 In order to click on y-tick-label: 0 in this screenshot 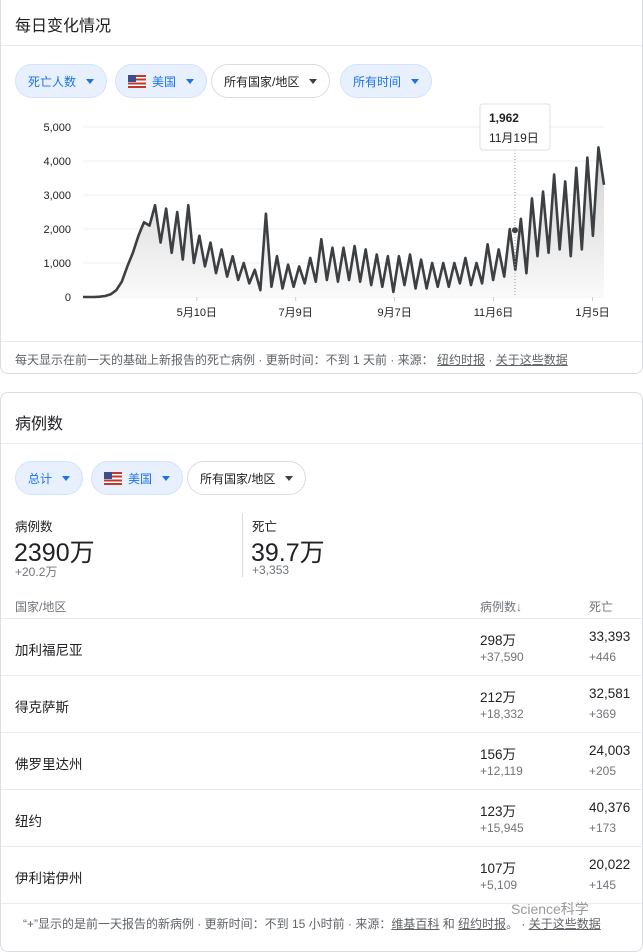, I will do `click(68, 298)`.